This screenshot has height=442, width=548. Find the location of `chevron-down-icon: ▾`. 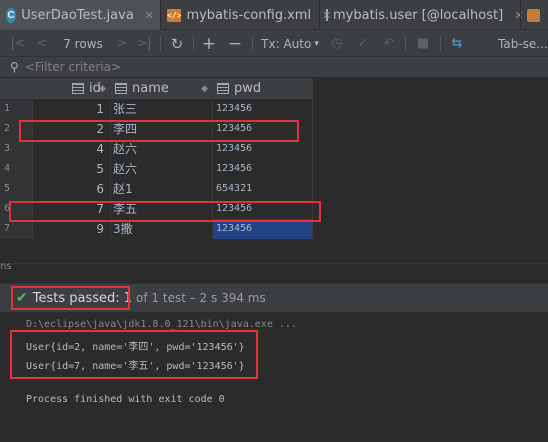

chevron-down-icon: ▾ is located at coordinates (316, 43).